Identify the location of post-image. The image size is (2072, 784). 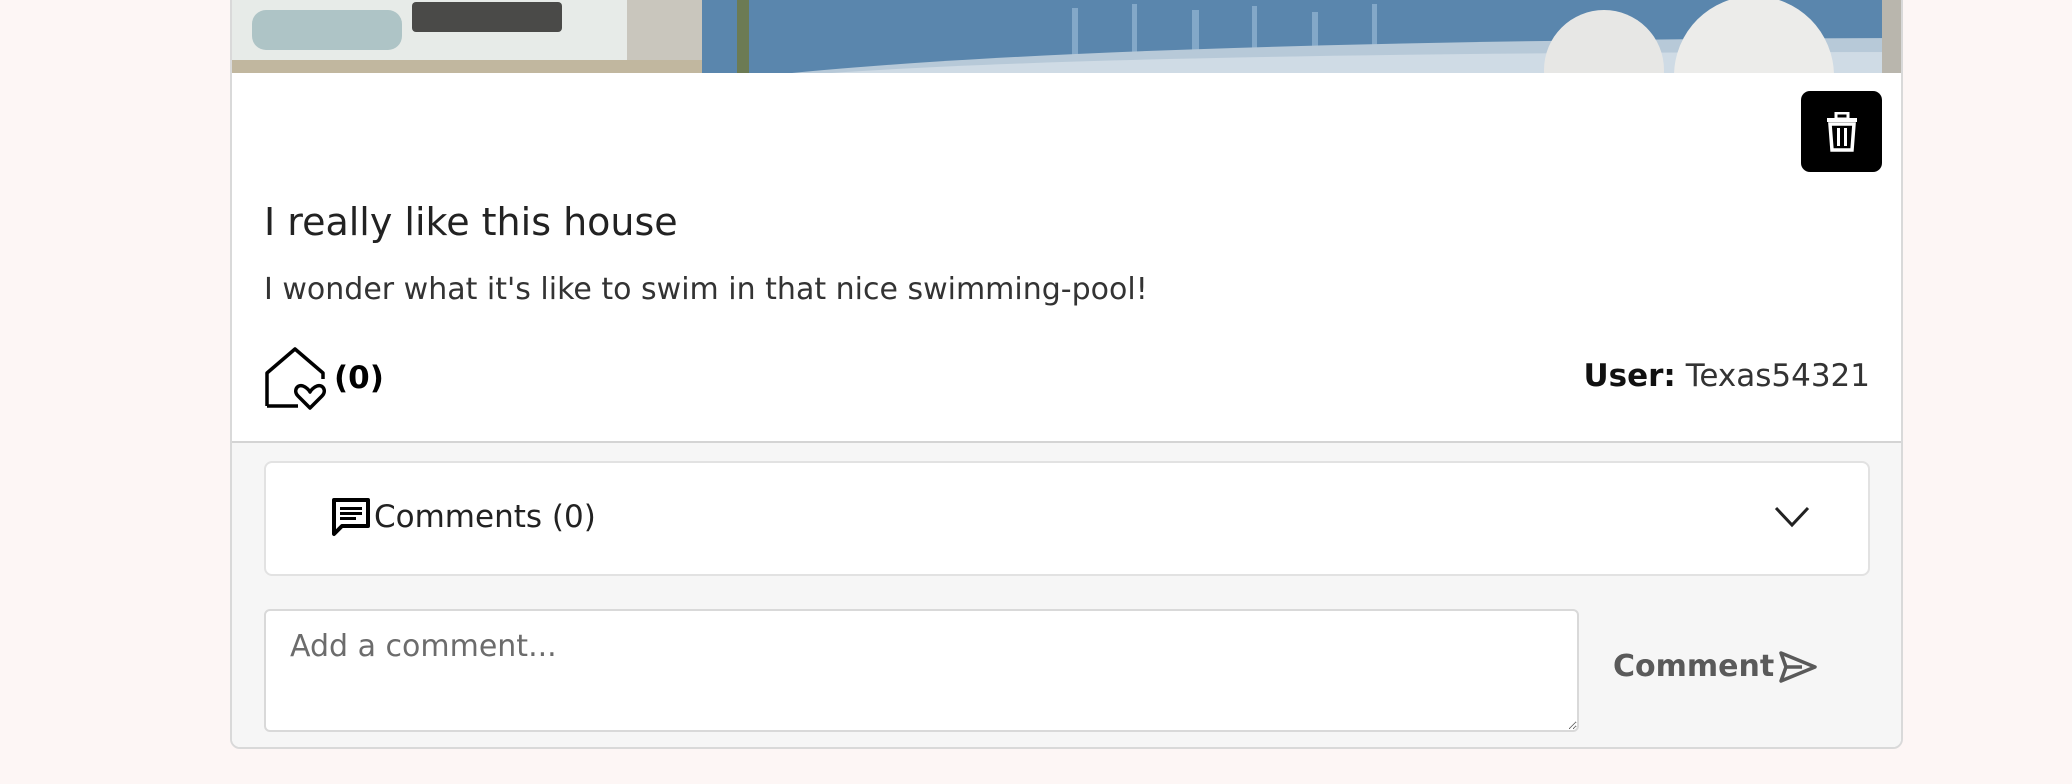
(1066, 36).